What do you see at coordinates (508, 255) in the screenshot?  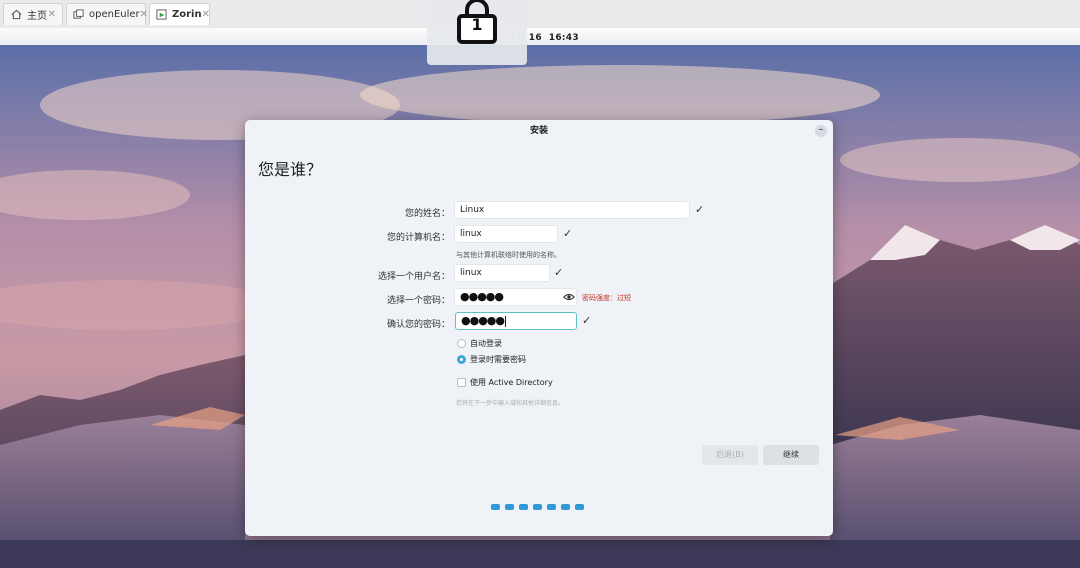 I see `computer-name-hint: 与其他计算机联络时使用的名称。` at bounding box center [508, 255].